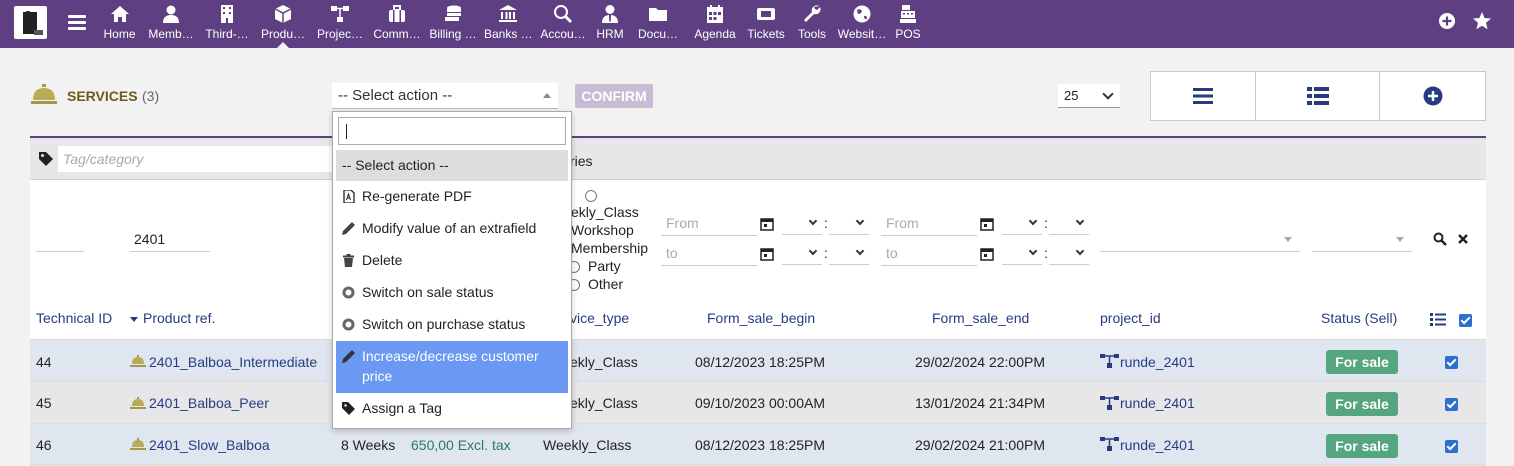 The height and width of the screenshot is (466, 1514). I want to click on bank-icon, so click(508, 13).